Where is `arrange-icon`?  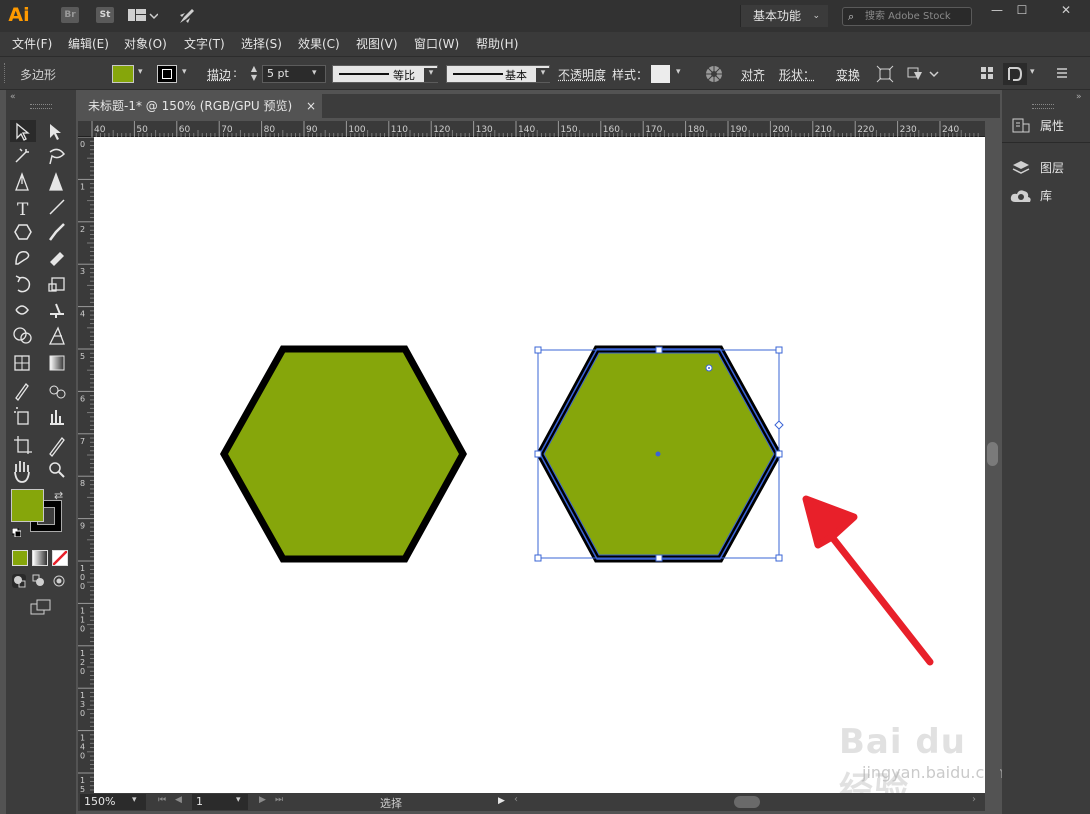 arrange-icon is located at coordinates (987, 73).